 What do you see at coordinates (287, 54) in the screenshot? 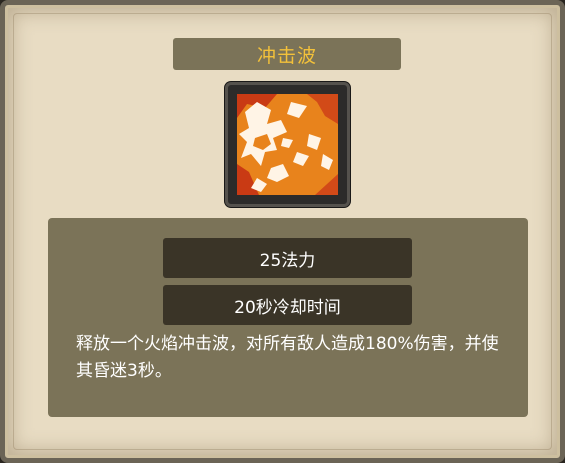
I see `skill-title: 冲击波` at bounding box center [287, 54].